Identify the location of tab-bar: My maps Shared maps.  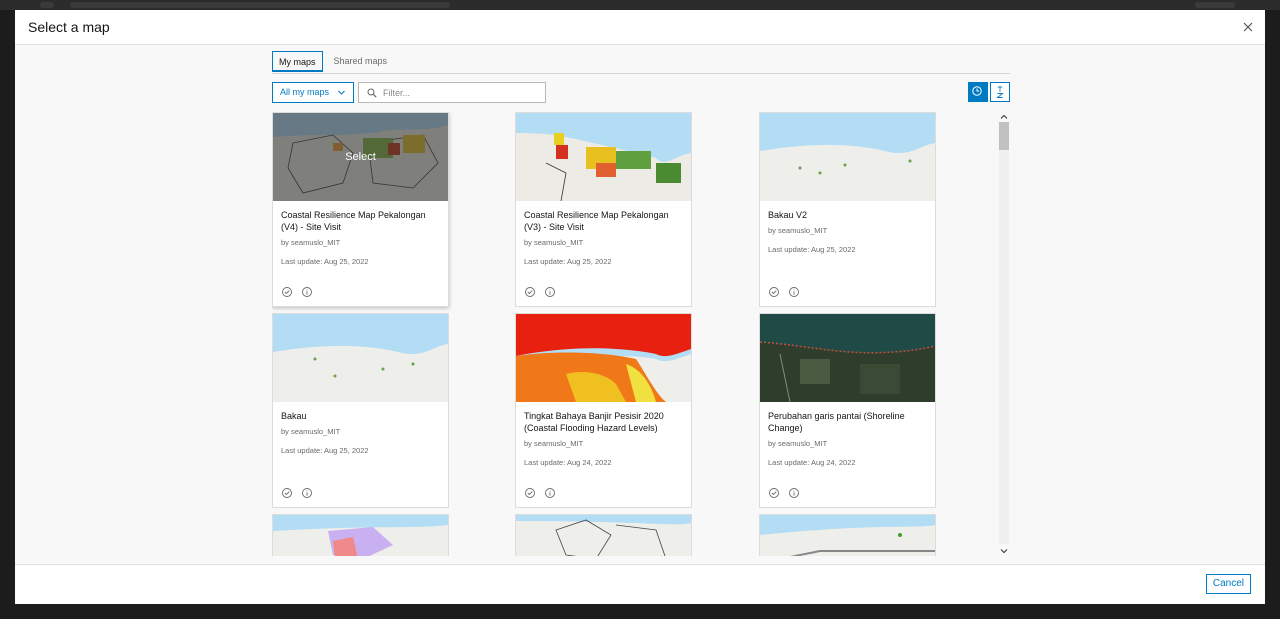
(641, 62).